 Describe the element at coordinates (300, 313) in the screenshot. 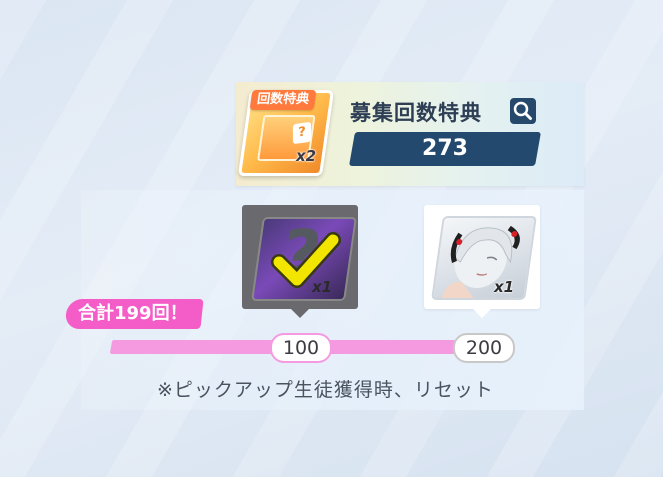

I see `reward-slot-100-pointer` at that location.